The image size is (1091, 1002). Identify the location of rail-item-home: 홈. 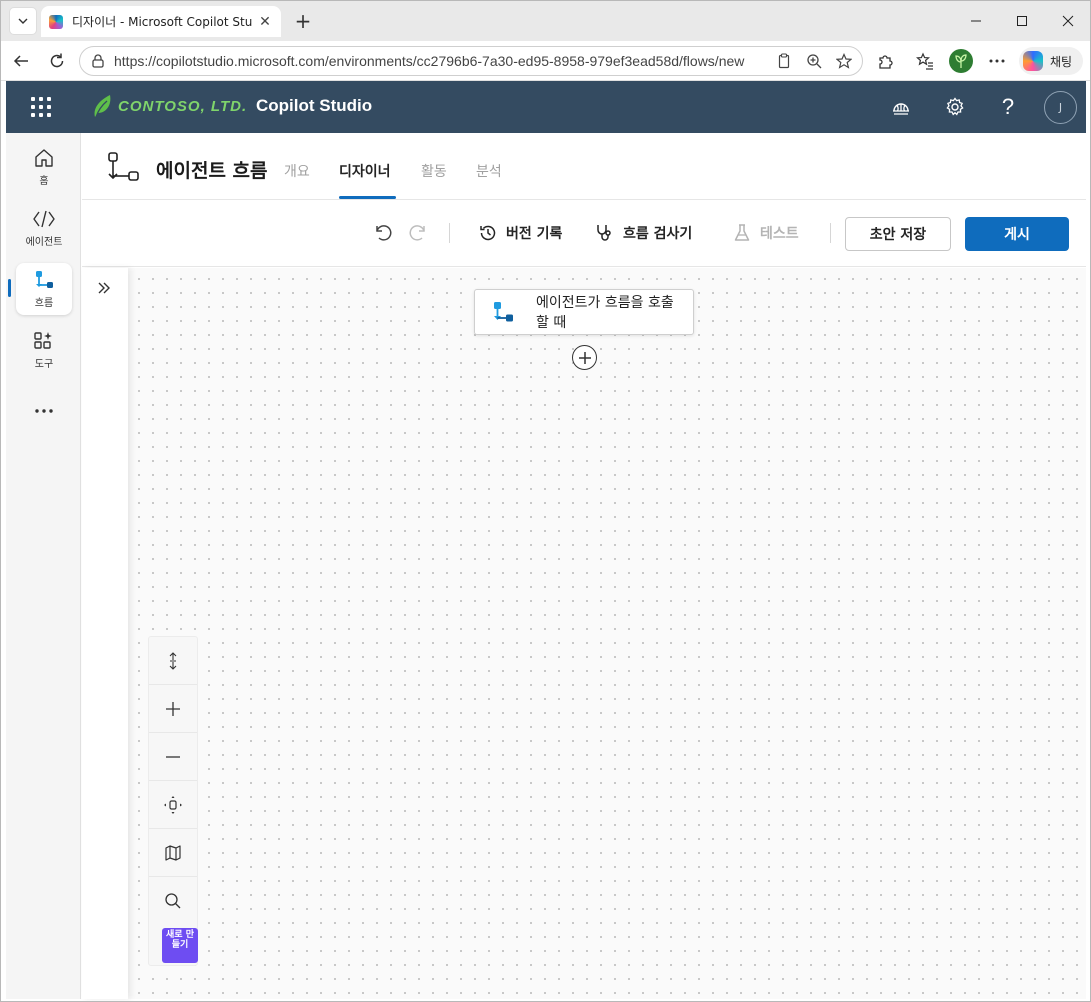
(44, 167).